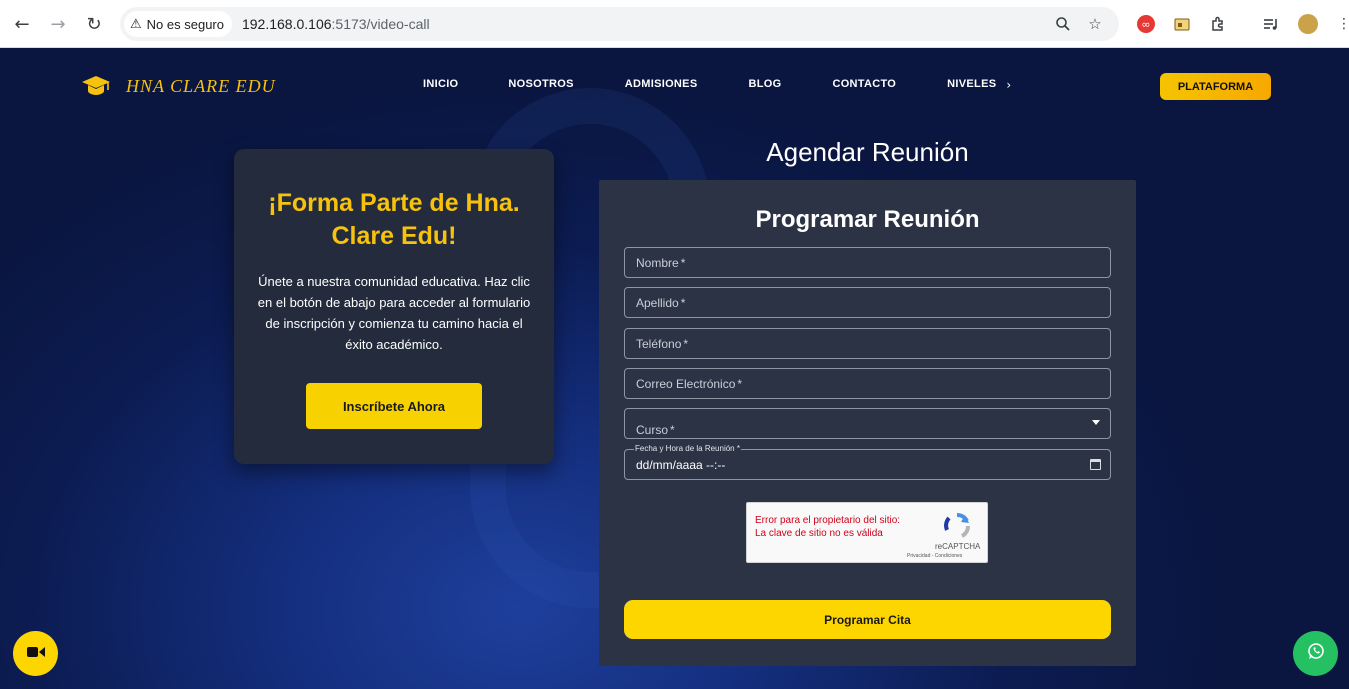 The height and width of the screenshot is (689, 1349). Describe the element at coordinates (94, 24) in the screenshot. I see `reload-icon: ↻` at that location.